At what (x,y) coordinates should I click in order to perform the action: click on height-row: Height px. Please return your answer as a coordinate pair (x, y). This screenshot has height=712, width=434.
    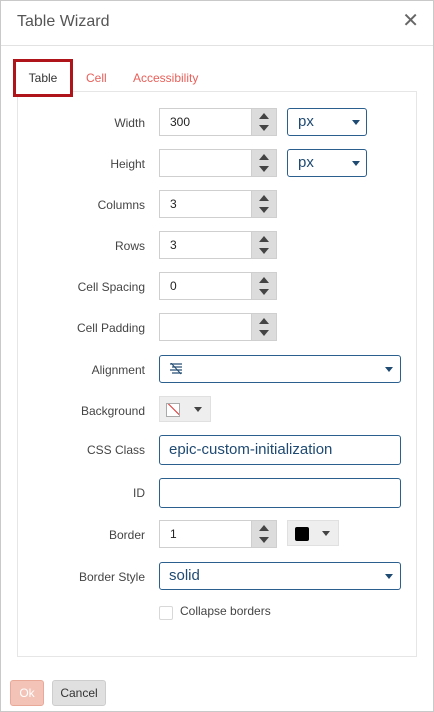
    Looking at the image, I should click on (217, 164).